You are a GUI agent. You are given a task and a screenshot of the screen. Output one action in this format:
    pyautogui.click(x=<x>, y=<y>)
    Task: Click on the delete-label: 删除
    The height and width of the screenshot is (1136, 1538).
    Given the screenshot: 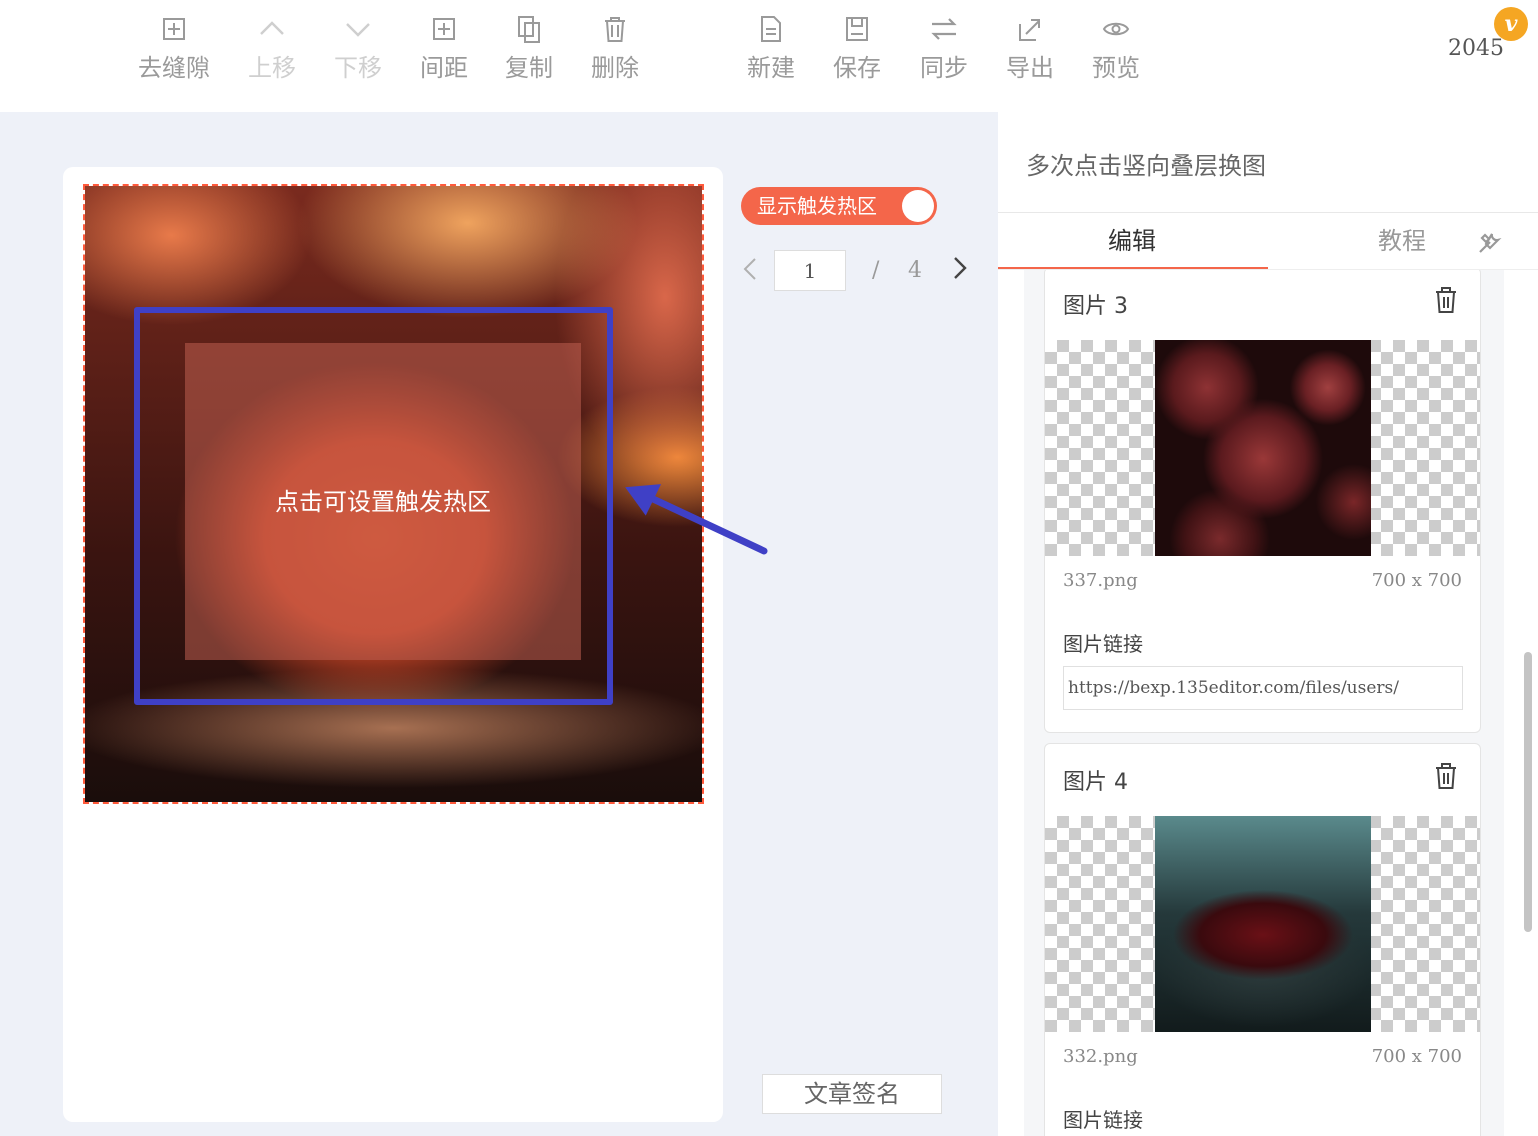 What is the action you would take?
    pyautogui.click(x=615, y=68)
    